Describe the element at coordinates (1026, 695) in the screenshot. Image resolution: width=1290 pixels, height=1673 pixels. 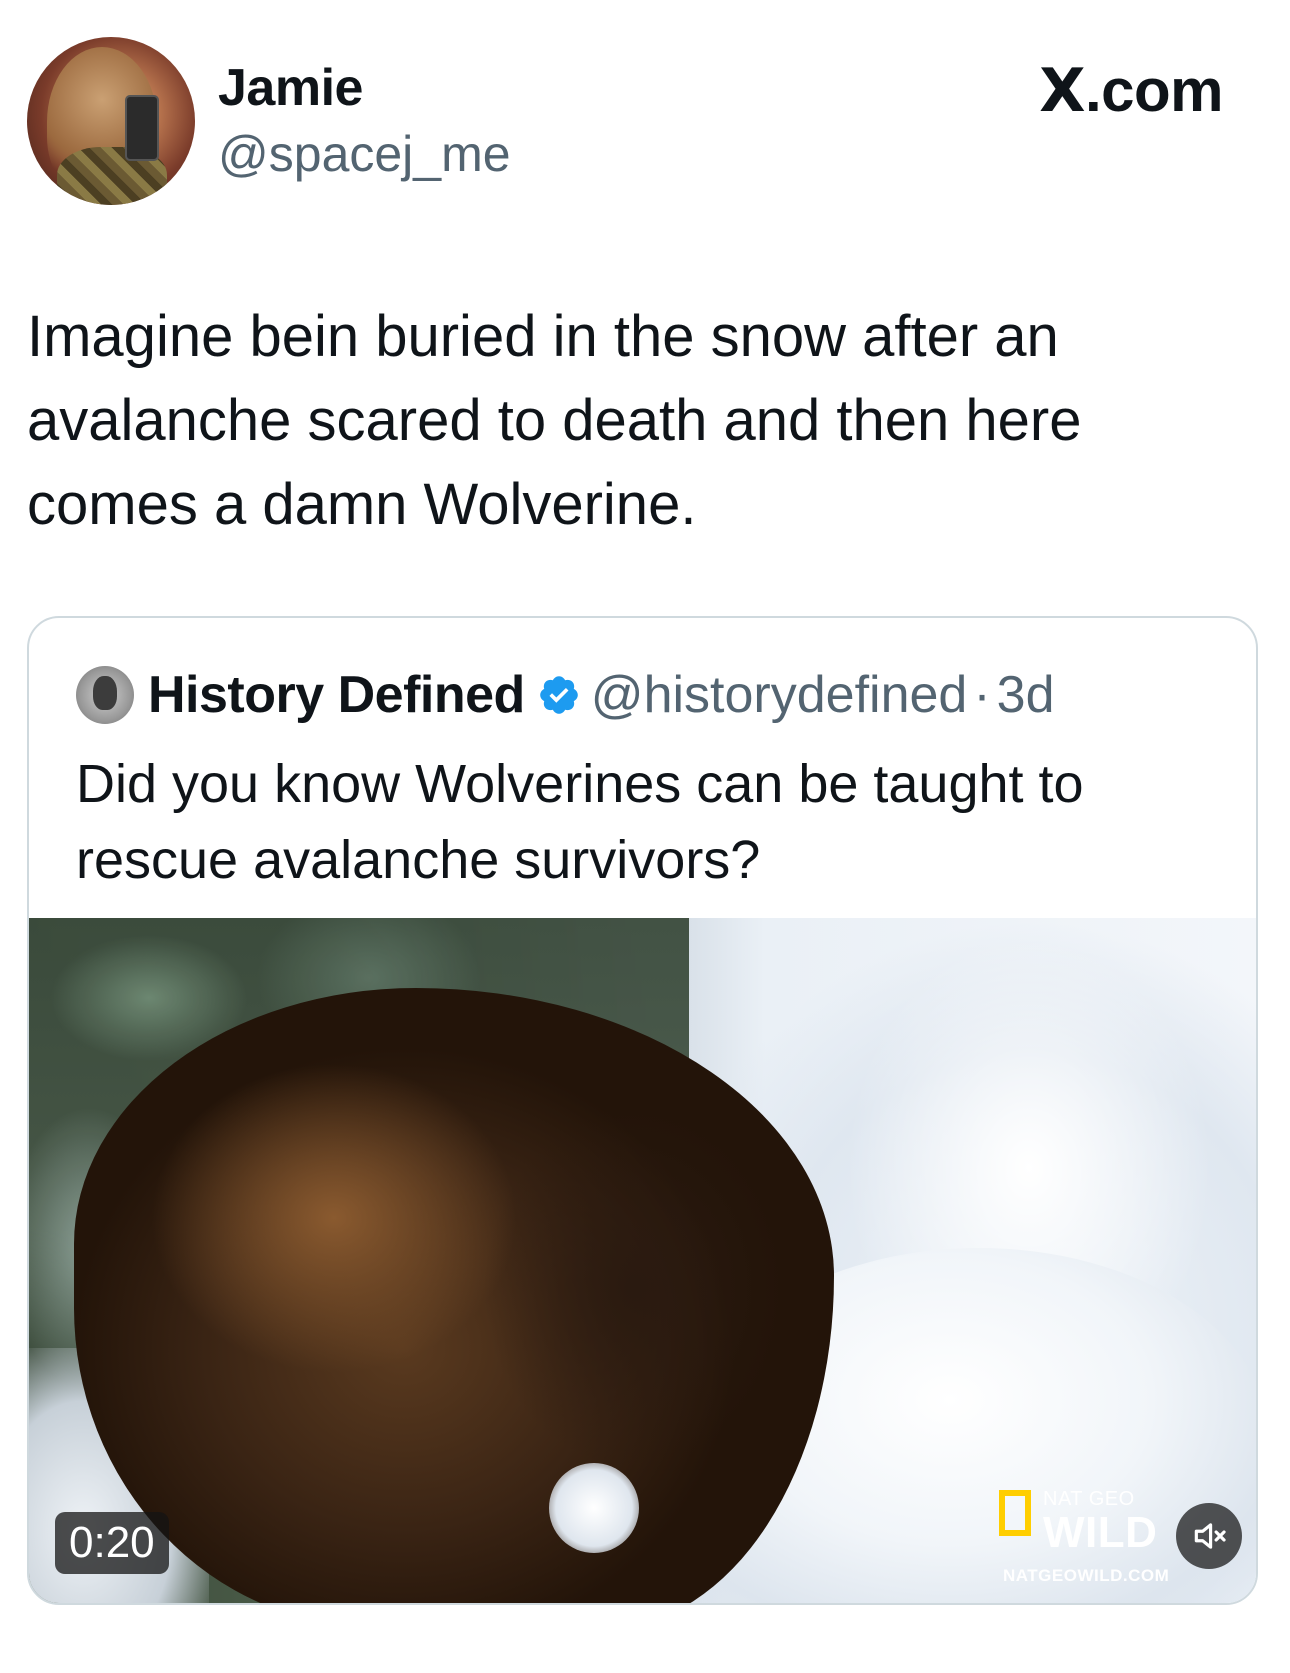
I see `quoted-timestamp: 3d` at that location.